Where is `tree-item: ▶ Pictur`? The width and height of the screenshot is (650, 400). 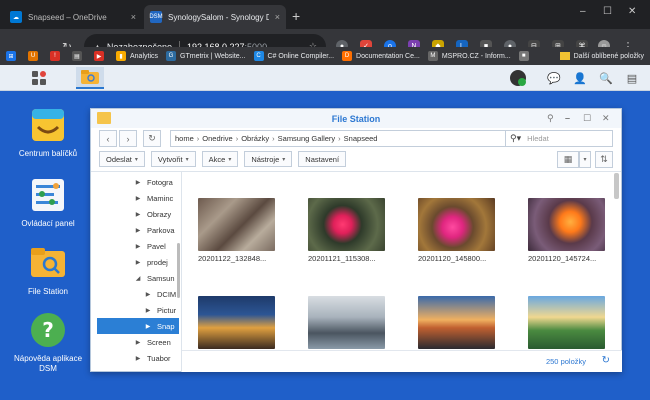
tree-item: ▶ Pictur is located at coordinates (138, 310).